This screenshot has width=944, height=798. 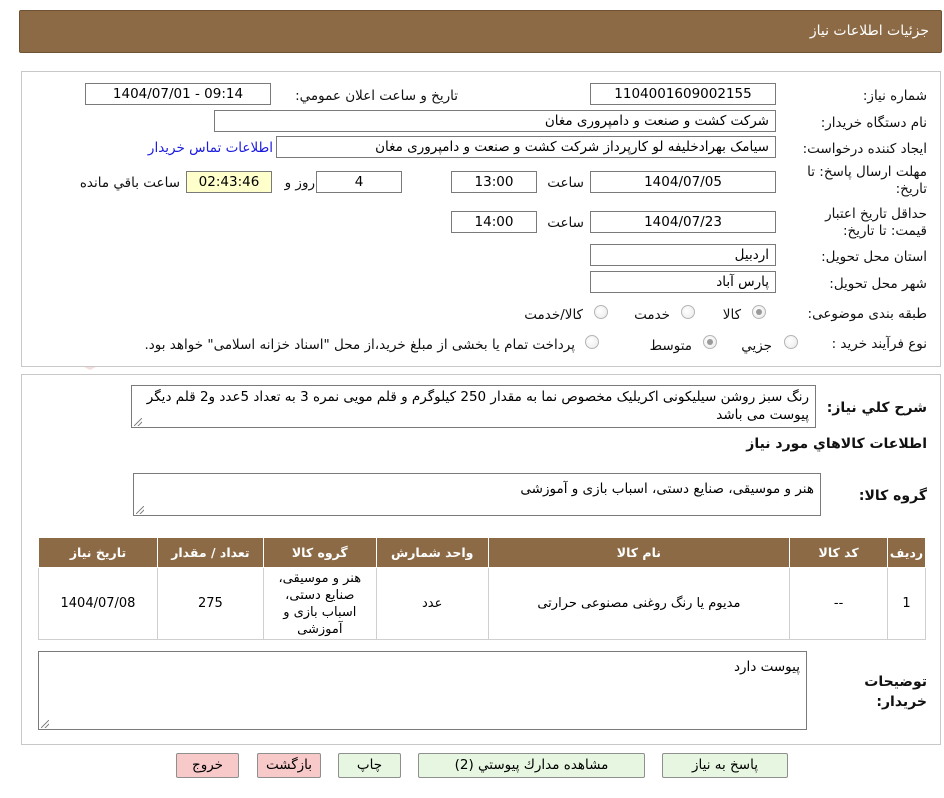 I want to click on process-radio-medium, so click(x=710, y=342).